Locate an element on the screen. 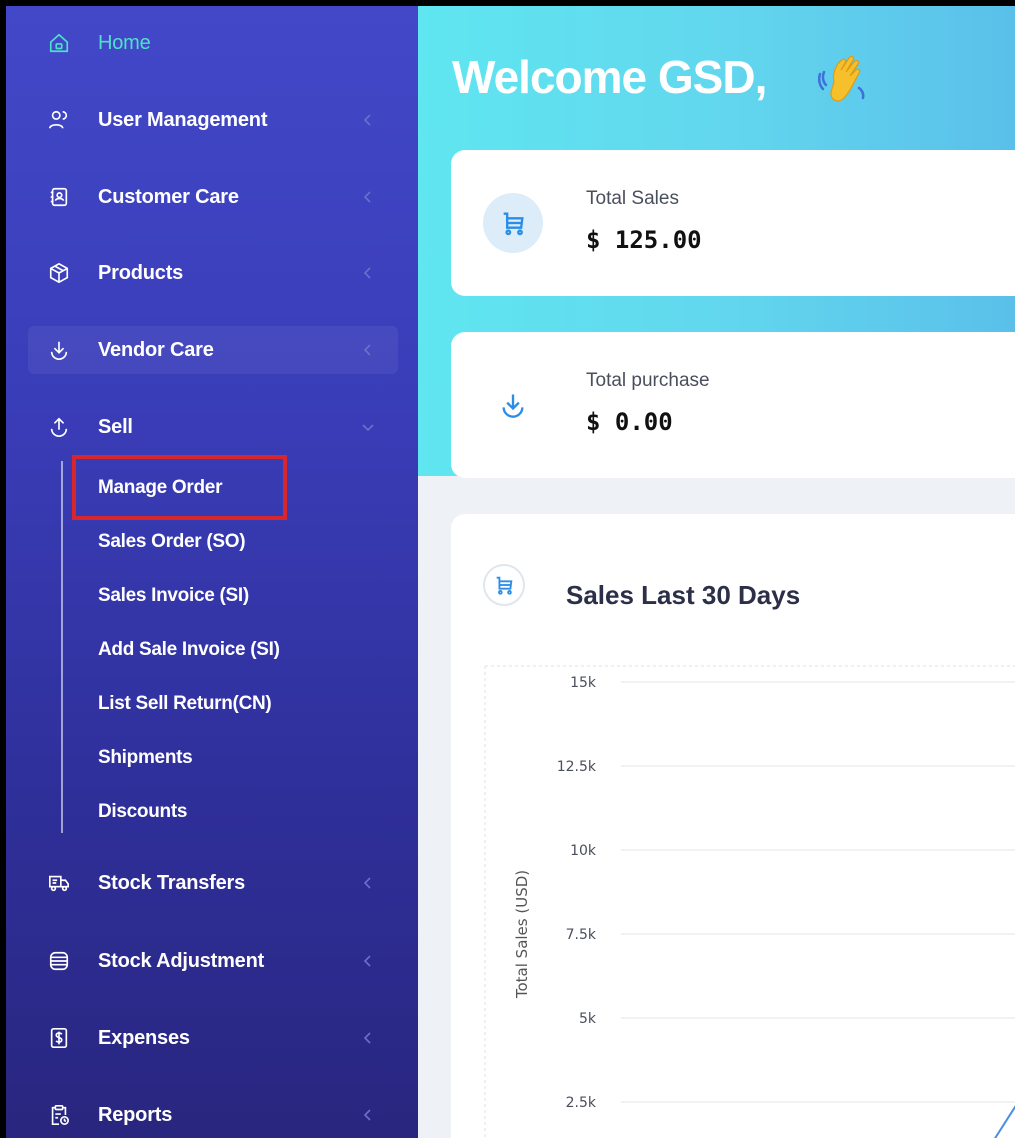  waving-hand-icon is located at coordinates (842, 80).